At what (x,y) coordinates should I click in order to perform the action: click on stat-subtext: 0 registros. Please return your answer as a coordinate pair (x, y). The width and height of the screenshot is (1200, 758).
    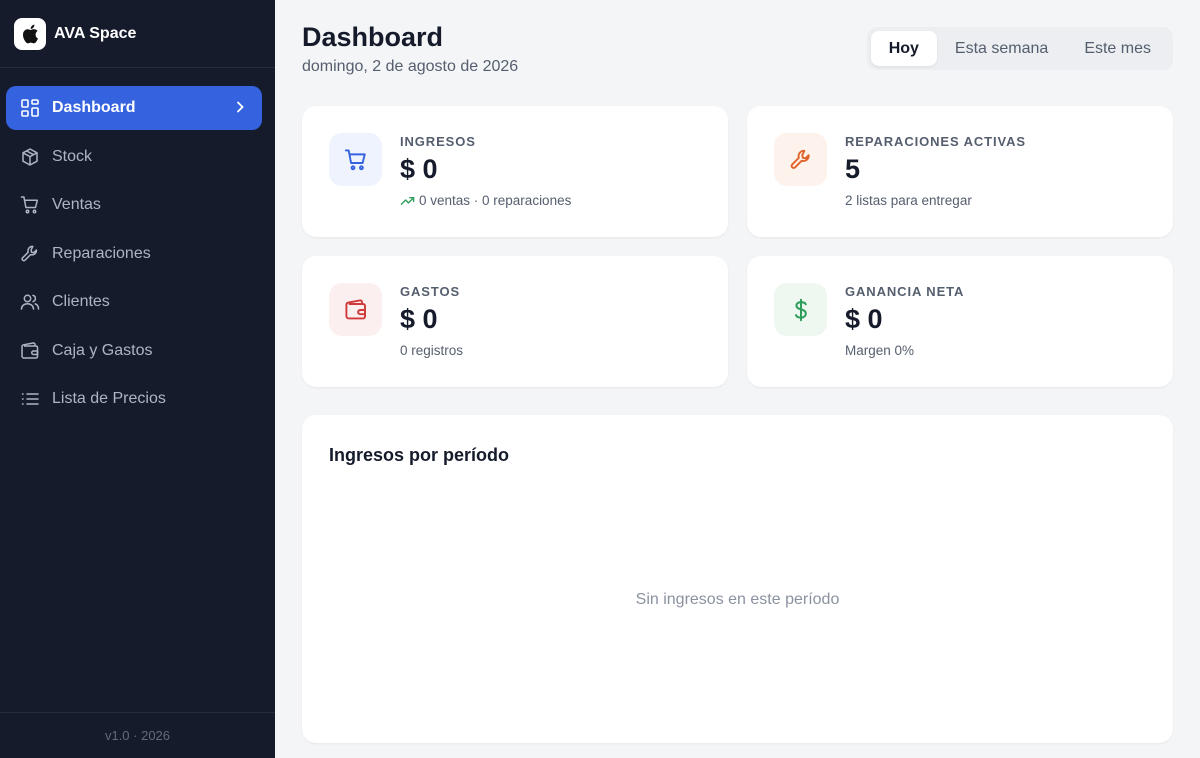
    Looking at the image, I should click on (432, 350).